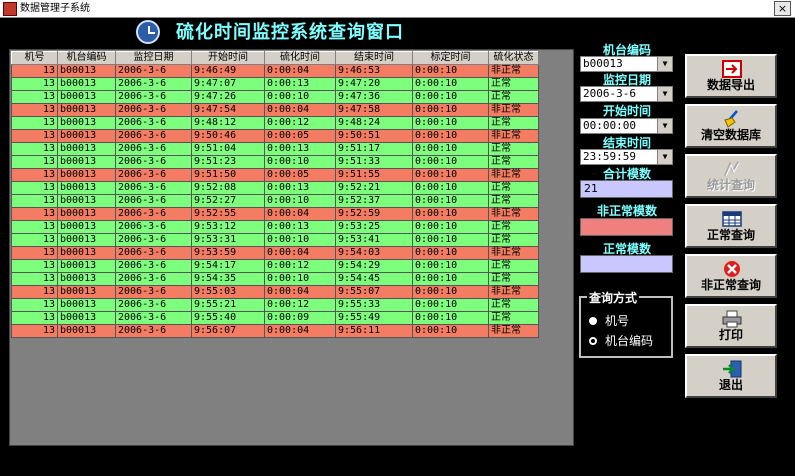 This screenshot has height=476, width=795. What do you see at coordinates (374, 71) in the screenshot?
I see `table-cell: 9:46:53` at bounding box center [374, 71].